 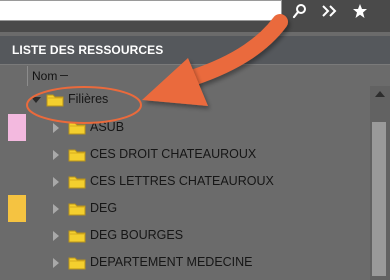 What do you see at coordinates (84, 105) in the screenshot?
I see `highlight-ellipse` at bounding box center [84, 105].